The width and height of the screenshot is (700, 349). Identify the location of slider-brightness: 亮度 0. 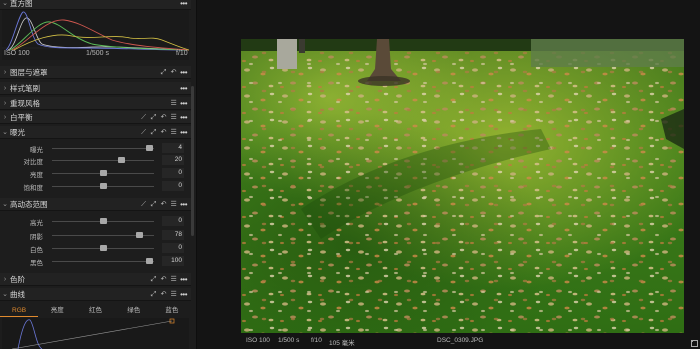
(95, 173).